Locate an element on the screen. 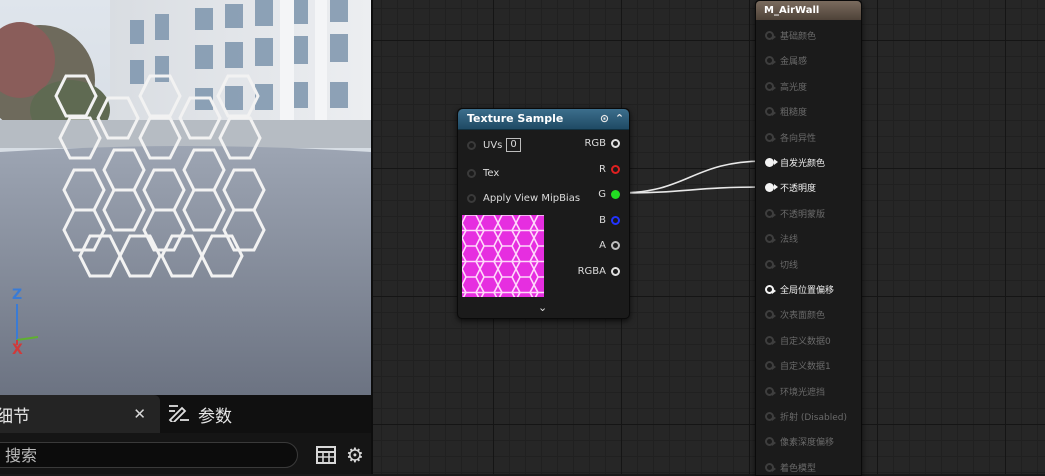 The width and height of the screenshot is (1045, 476). material-input-row: 环境光遮挡 is located at coordinates (795, 391).